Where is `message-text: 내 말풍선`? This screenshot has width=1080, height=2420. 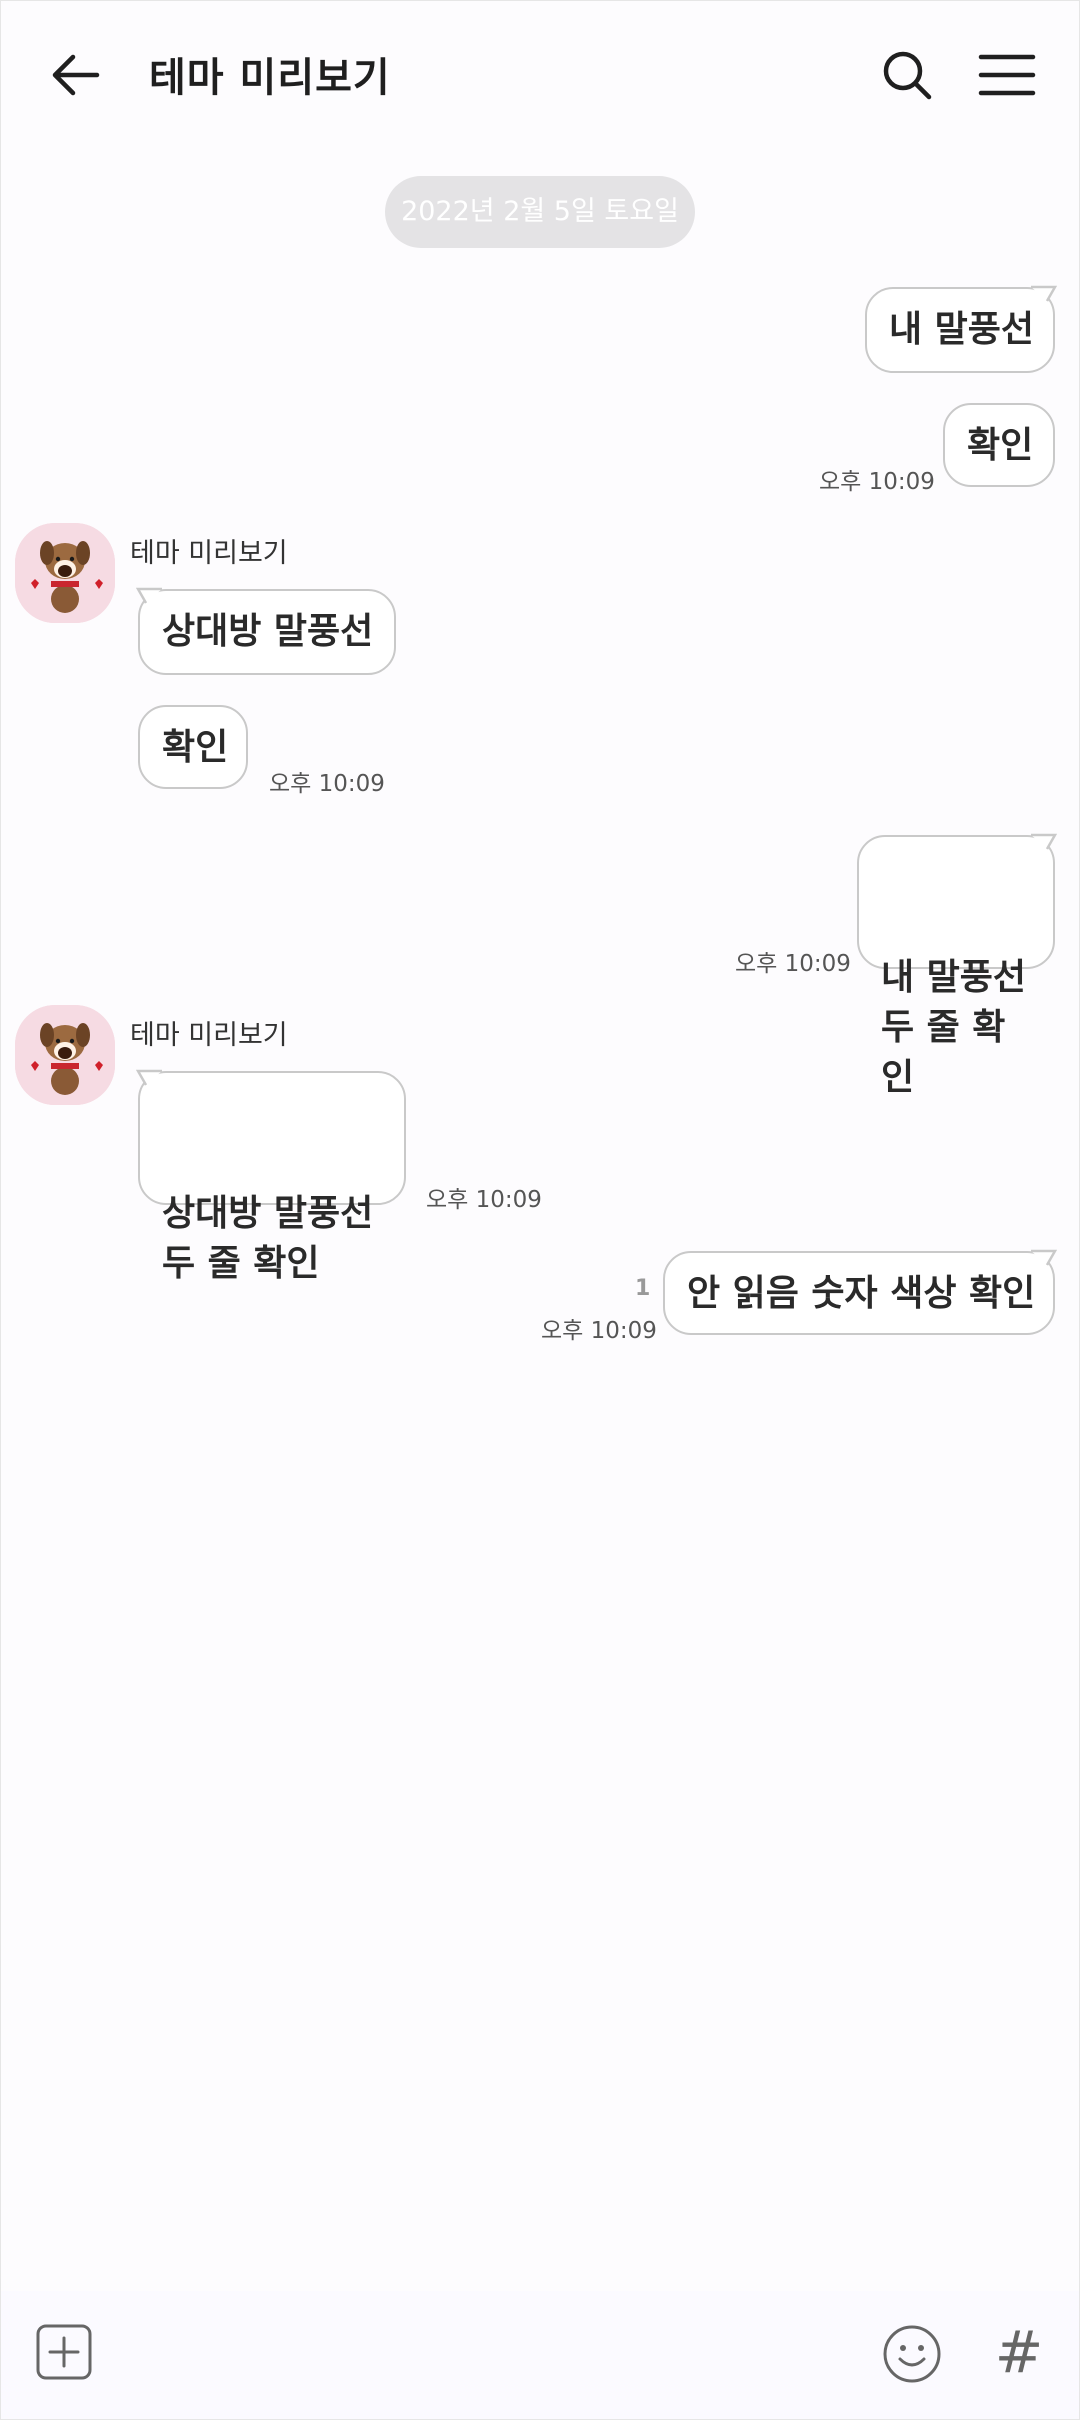
message-text: 내 말풍선 is located at coordinates (962, 329).